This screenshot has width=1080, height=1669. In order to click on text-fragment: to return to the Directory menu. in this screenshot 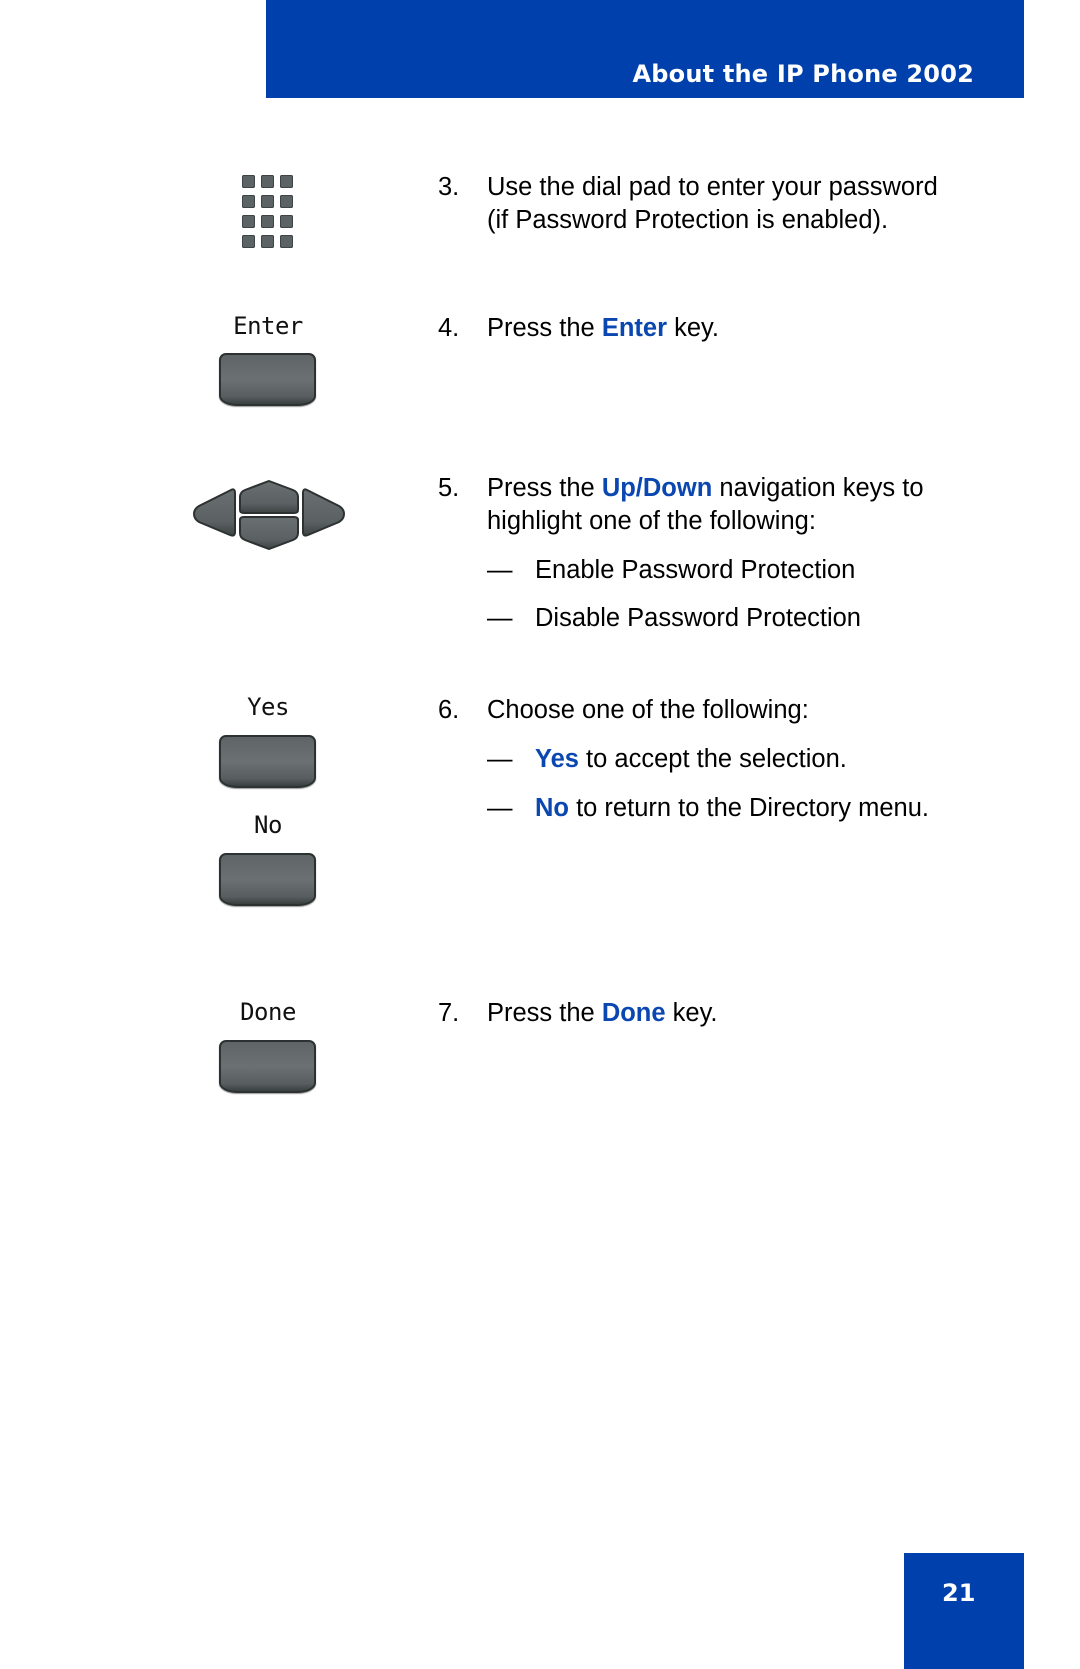, I will do `click(749, 808)`.